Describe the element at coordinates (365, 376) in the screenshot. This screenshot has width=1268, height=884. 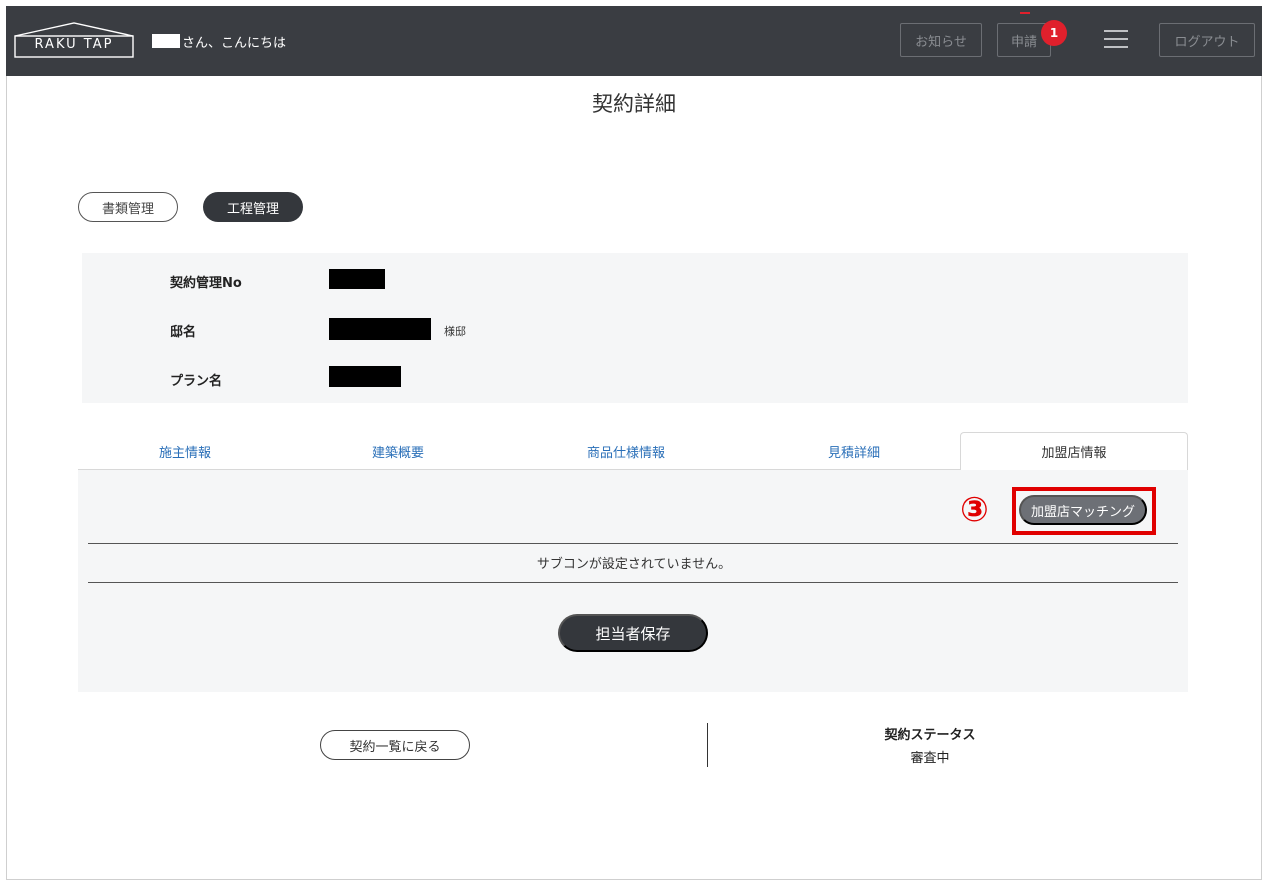
I see `plan-name-redacted` at that location.